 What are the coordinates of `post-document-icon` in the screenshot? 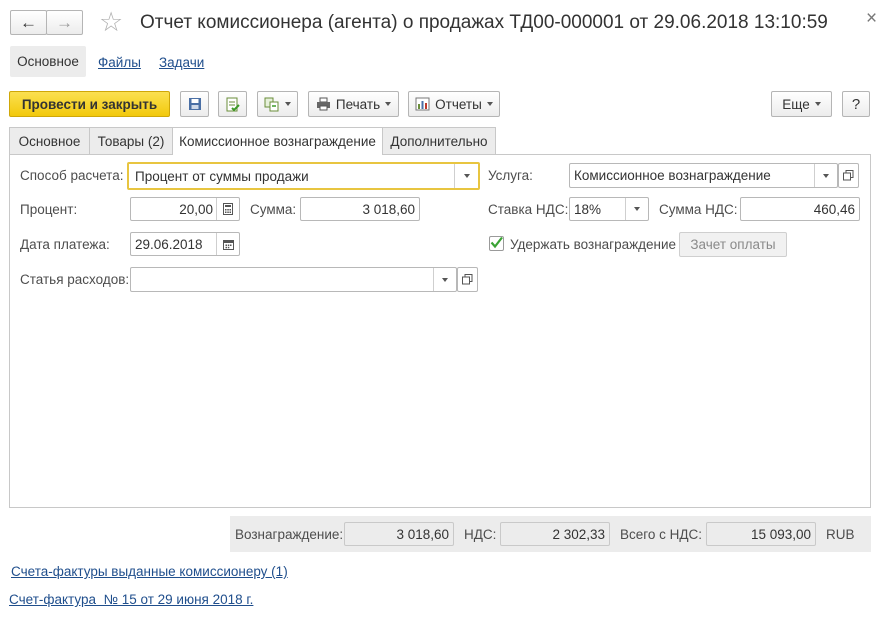 It's located at (233, 104).